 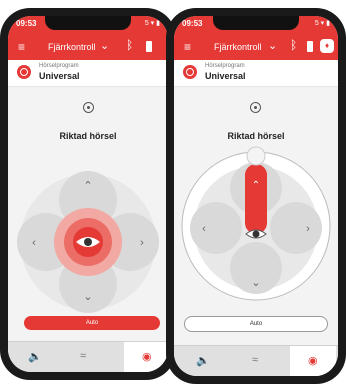 I want to click on app-bar: ≡ Fjärrkontroll ⌄ ᛒ, so click(x=88, y=47).